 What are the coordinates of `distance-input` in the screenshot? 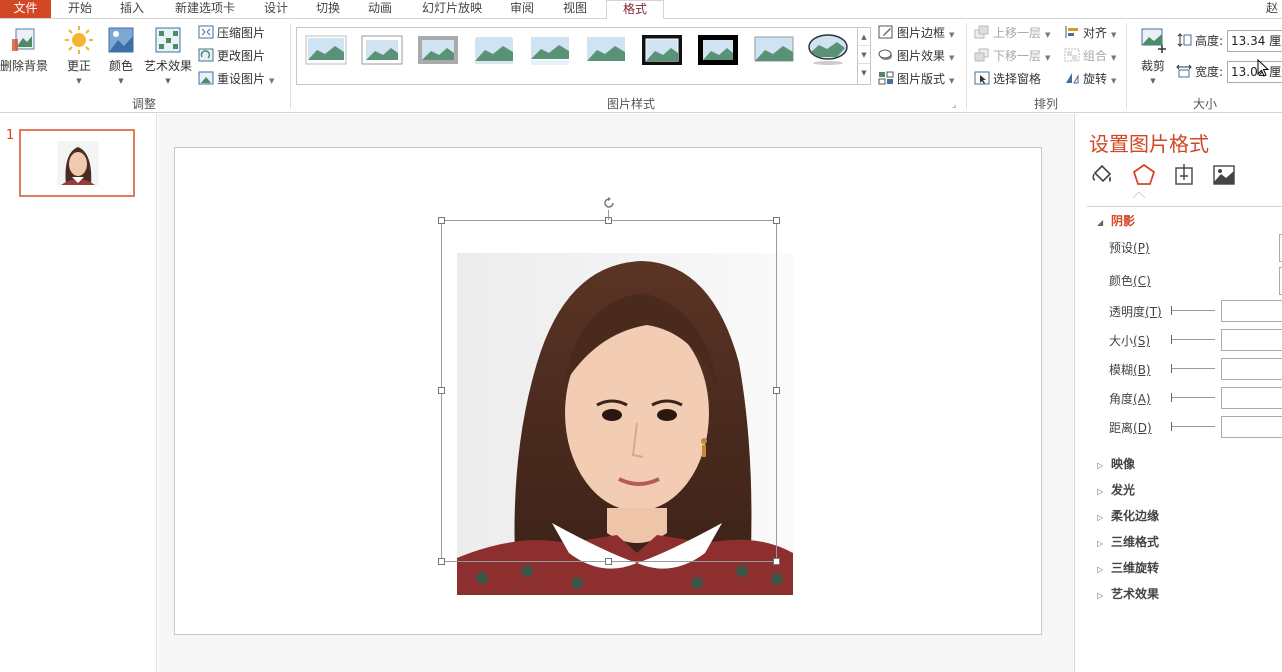 It's located at (1251, 427).